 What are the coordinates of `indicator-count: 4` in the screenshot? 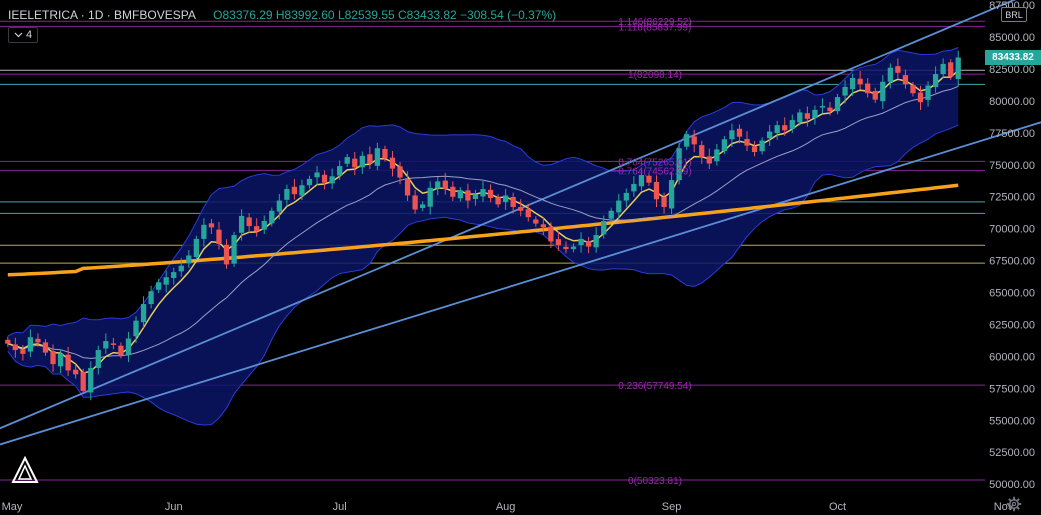 It's located at (29, 35).